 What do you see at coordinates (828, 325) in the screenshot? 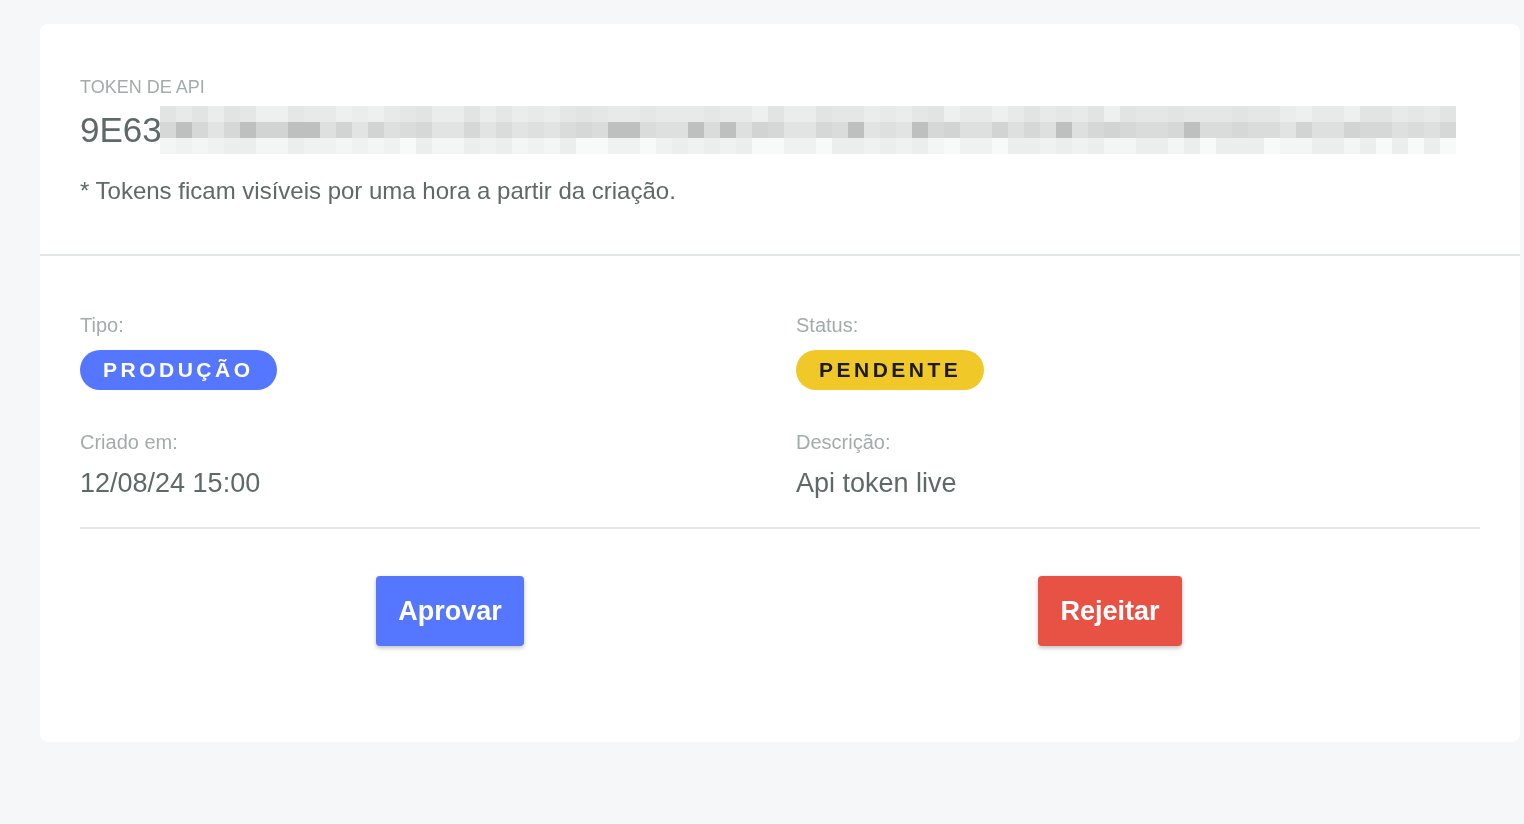
I see `detail-label: Status:` at bounding box center [828, 325].